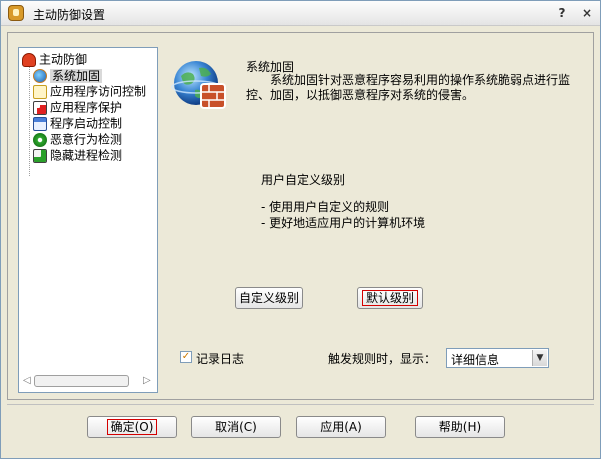  I want to click on ok-label: 确定(O), so click(132, 427).